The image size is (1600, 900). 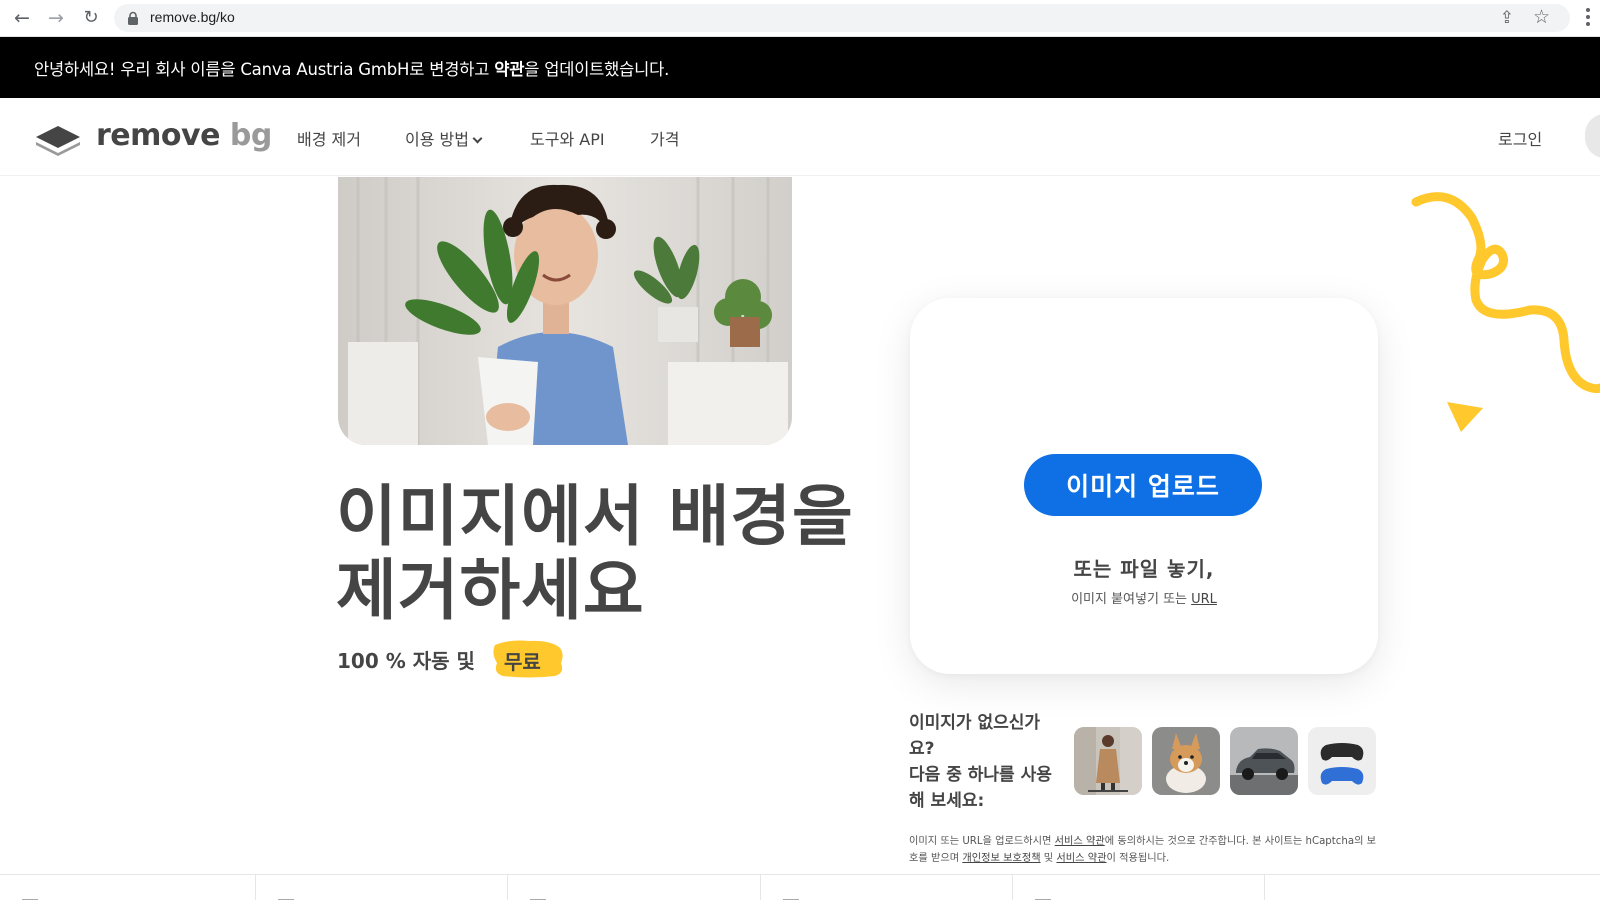 I want to click on squiggle-decoration-icon, so click(x=1505, y=293).